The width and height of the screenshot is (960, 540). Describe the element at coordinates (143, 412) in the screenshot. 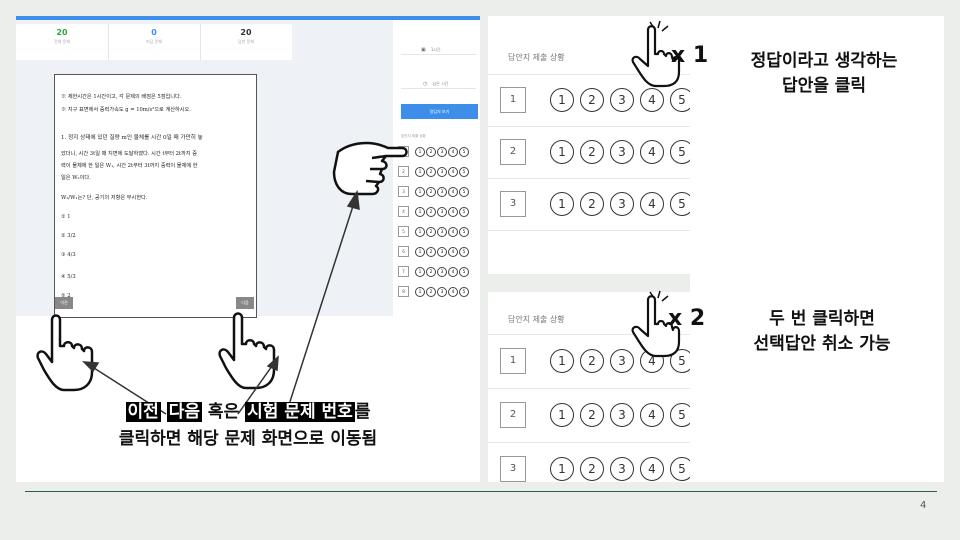

I see `caption-highlight: 이전` at that location.